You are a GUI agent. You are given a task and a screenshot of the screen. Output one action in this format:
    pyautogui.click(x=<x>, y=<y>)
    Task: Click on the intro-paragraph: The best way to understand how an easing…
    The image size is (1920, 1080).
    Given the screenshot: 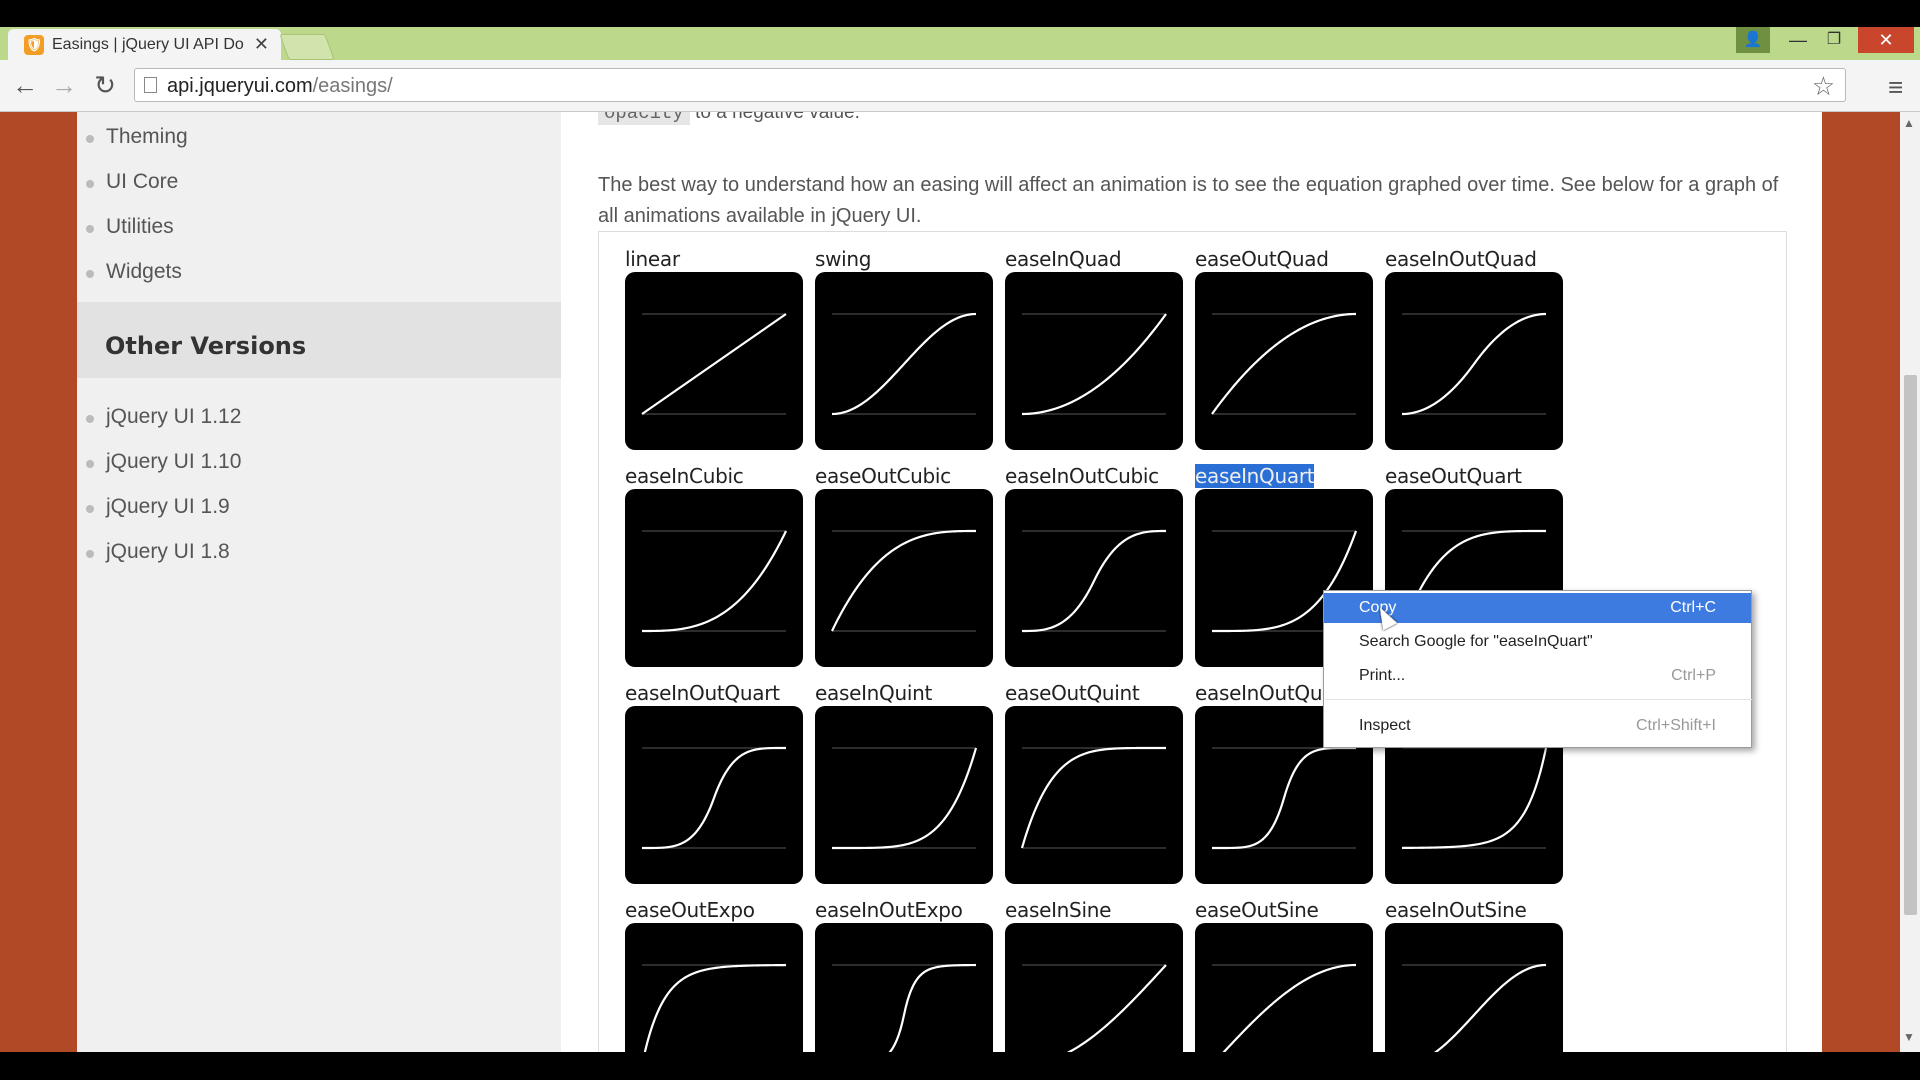 What is the action you would take?
    pyautogui.click(x=1188, y=200)
    